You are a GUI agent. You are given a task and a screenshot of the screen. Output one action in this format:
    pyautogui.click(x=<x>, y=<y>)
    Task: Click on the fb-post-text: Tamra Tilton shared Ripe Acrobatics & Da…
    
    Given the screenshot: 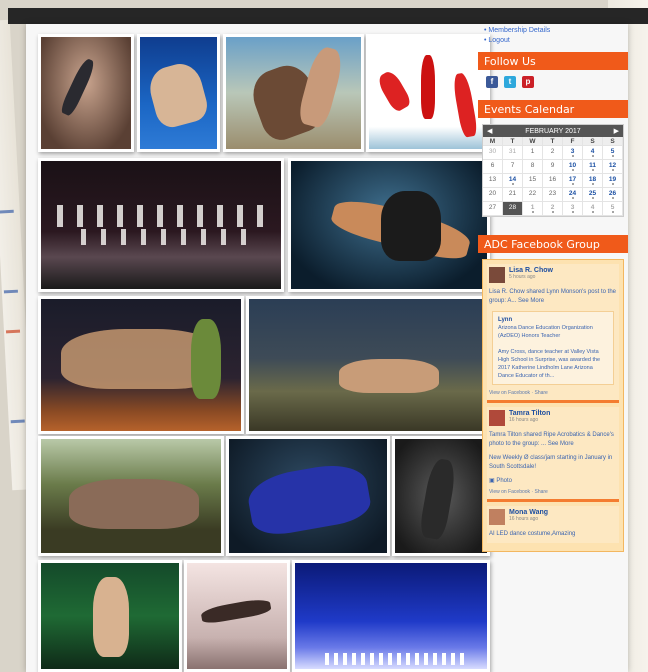 What is the action you would take?
    pyautogui.click(x=551, y=439)
    